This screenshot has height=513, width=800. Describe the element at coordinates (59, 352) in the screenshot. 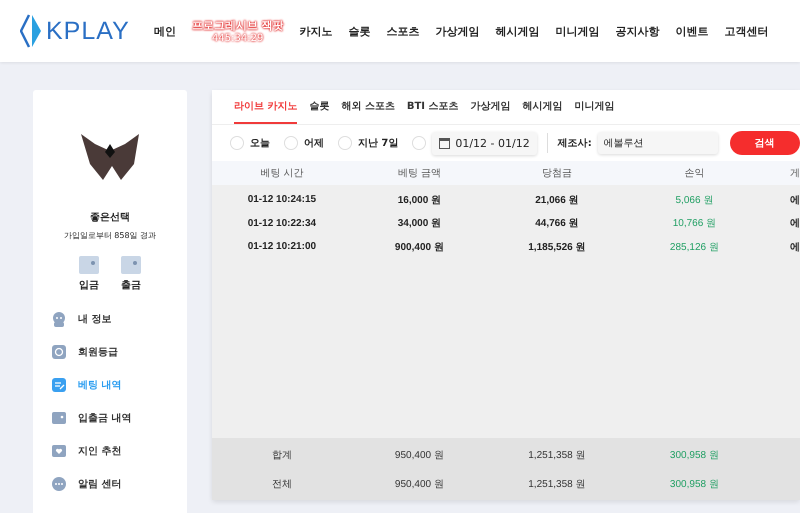

I see `badge-icon` at that location.